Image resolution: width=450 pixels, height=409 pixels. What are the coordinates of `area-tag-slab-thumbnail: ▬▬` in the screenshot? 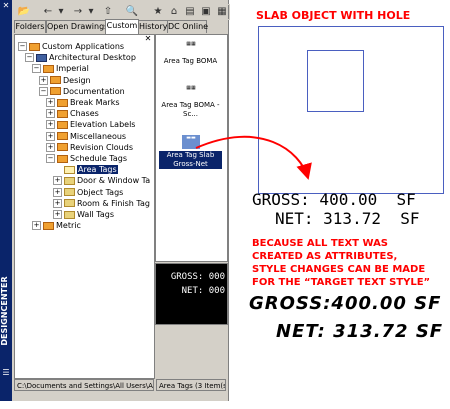 It's located at (191, 142).